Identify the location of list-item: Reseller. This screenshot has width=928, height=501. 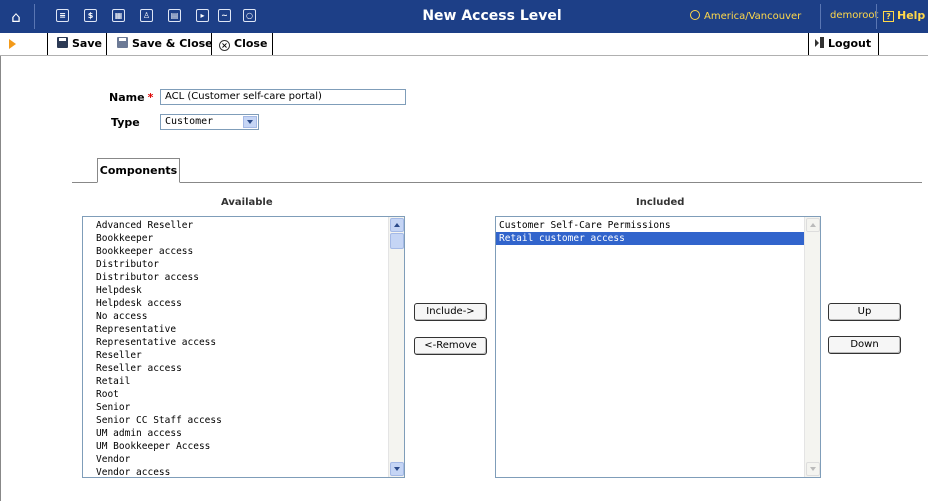
(243, 355).